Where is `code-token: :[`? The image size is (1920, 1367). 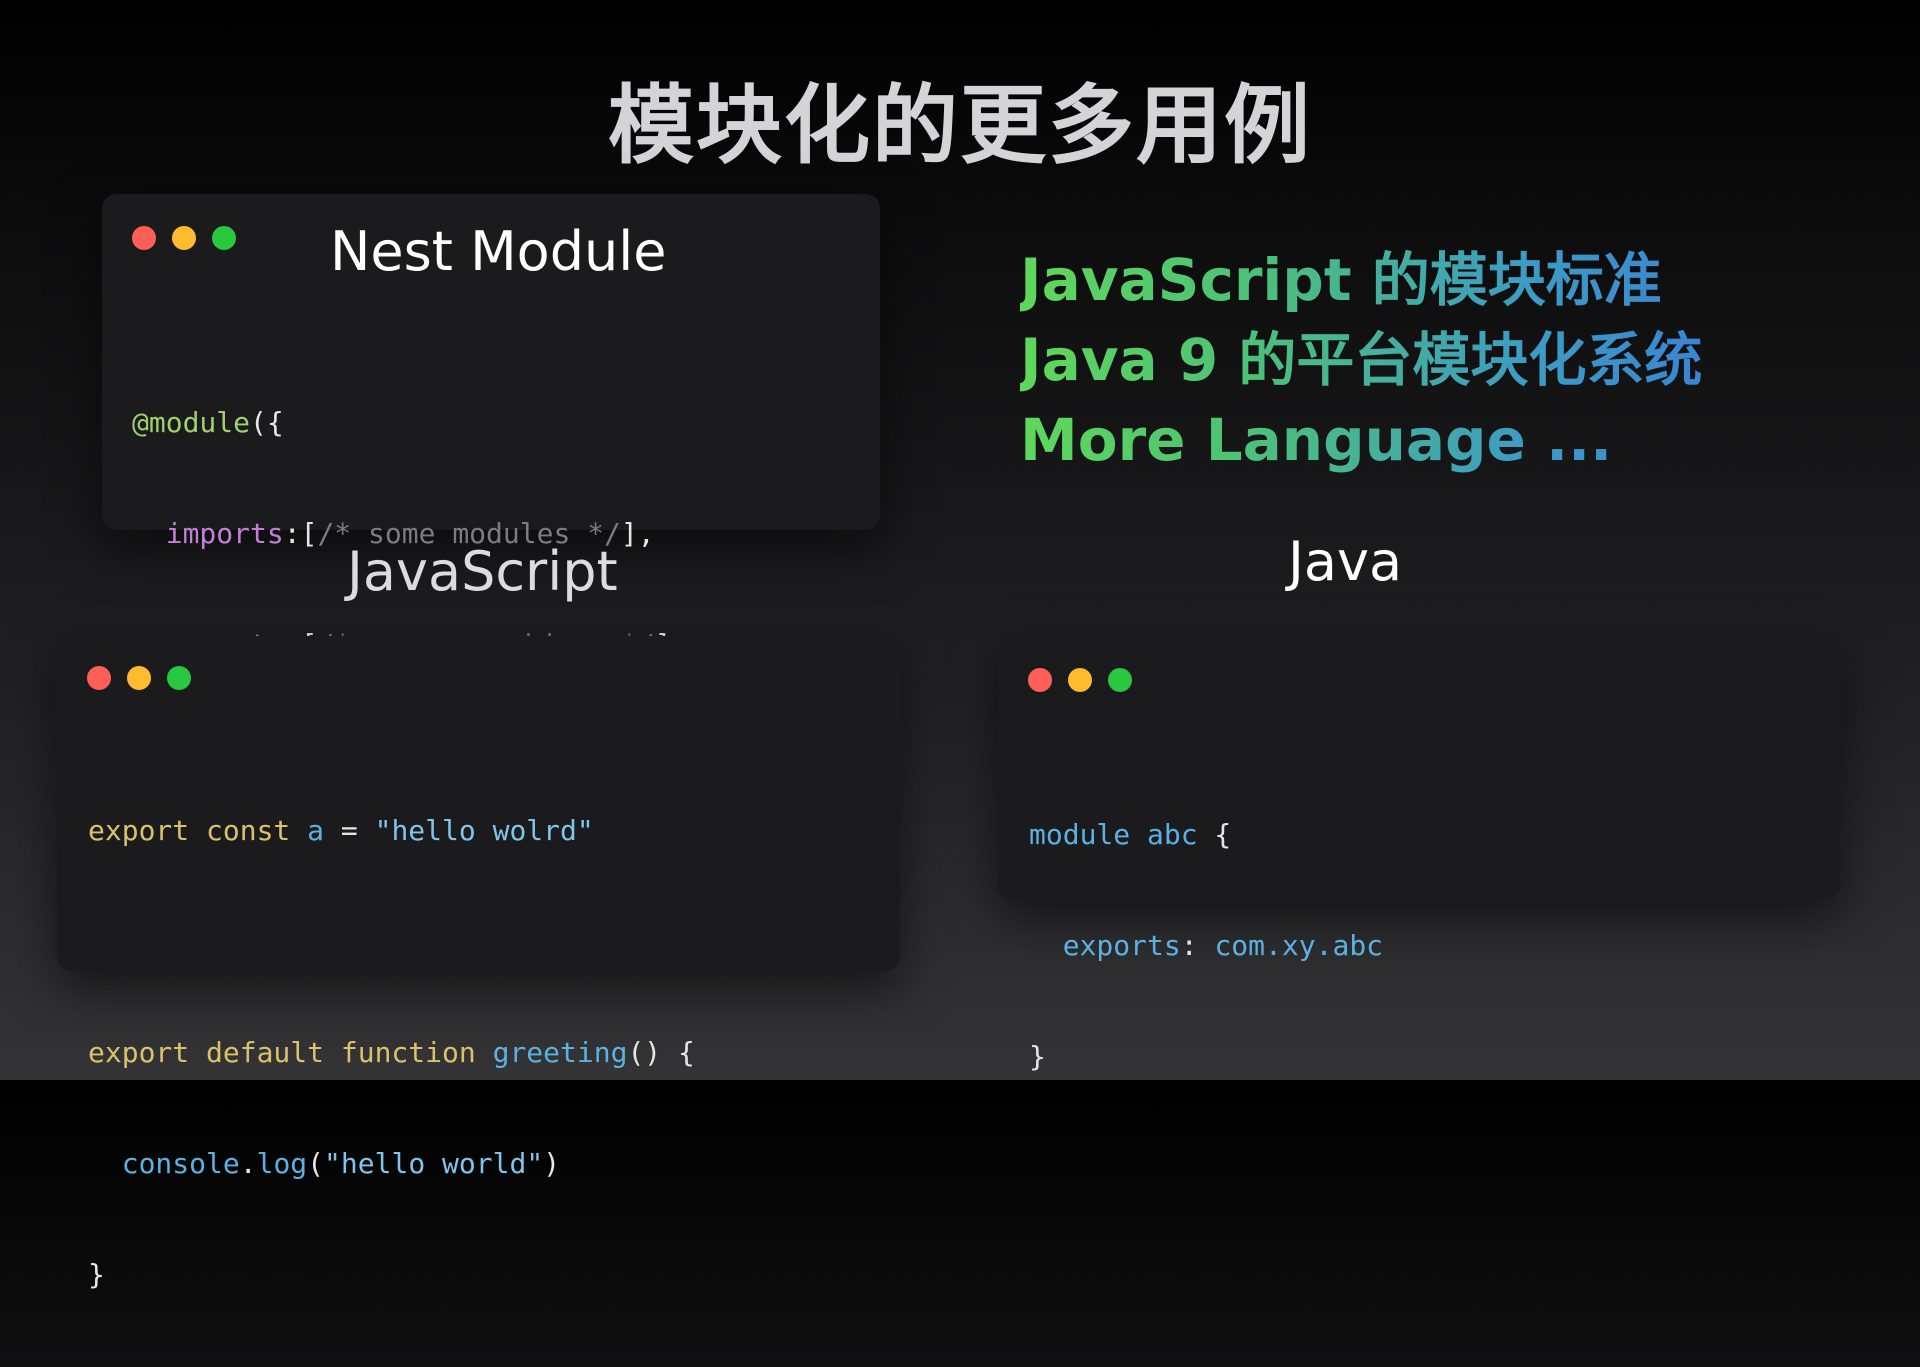
code-token: :[ is located at coordinates (300, 533).